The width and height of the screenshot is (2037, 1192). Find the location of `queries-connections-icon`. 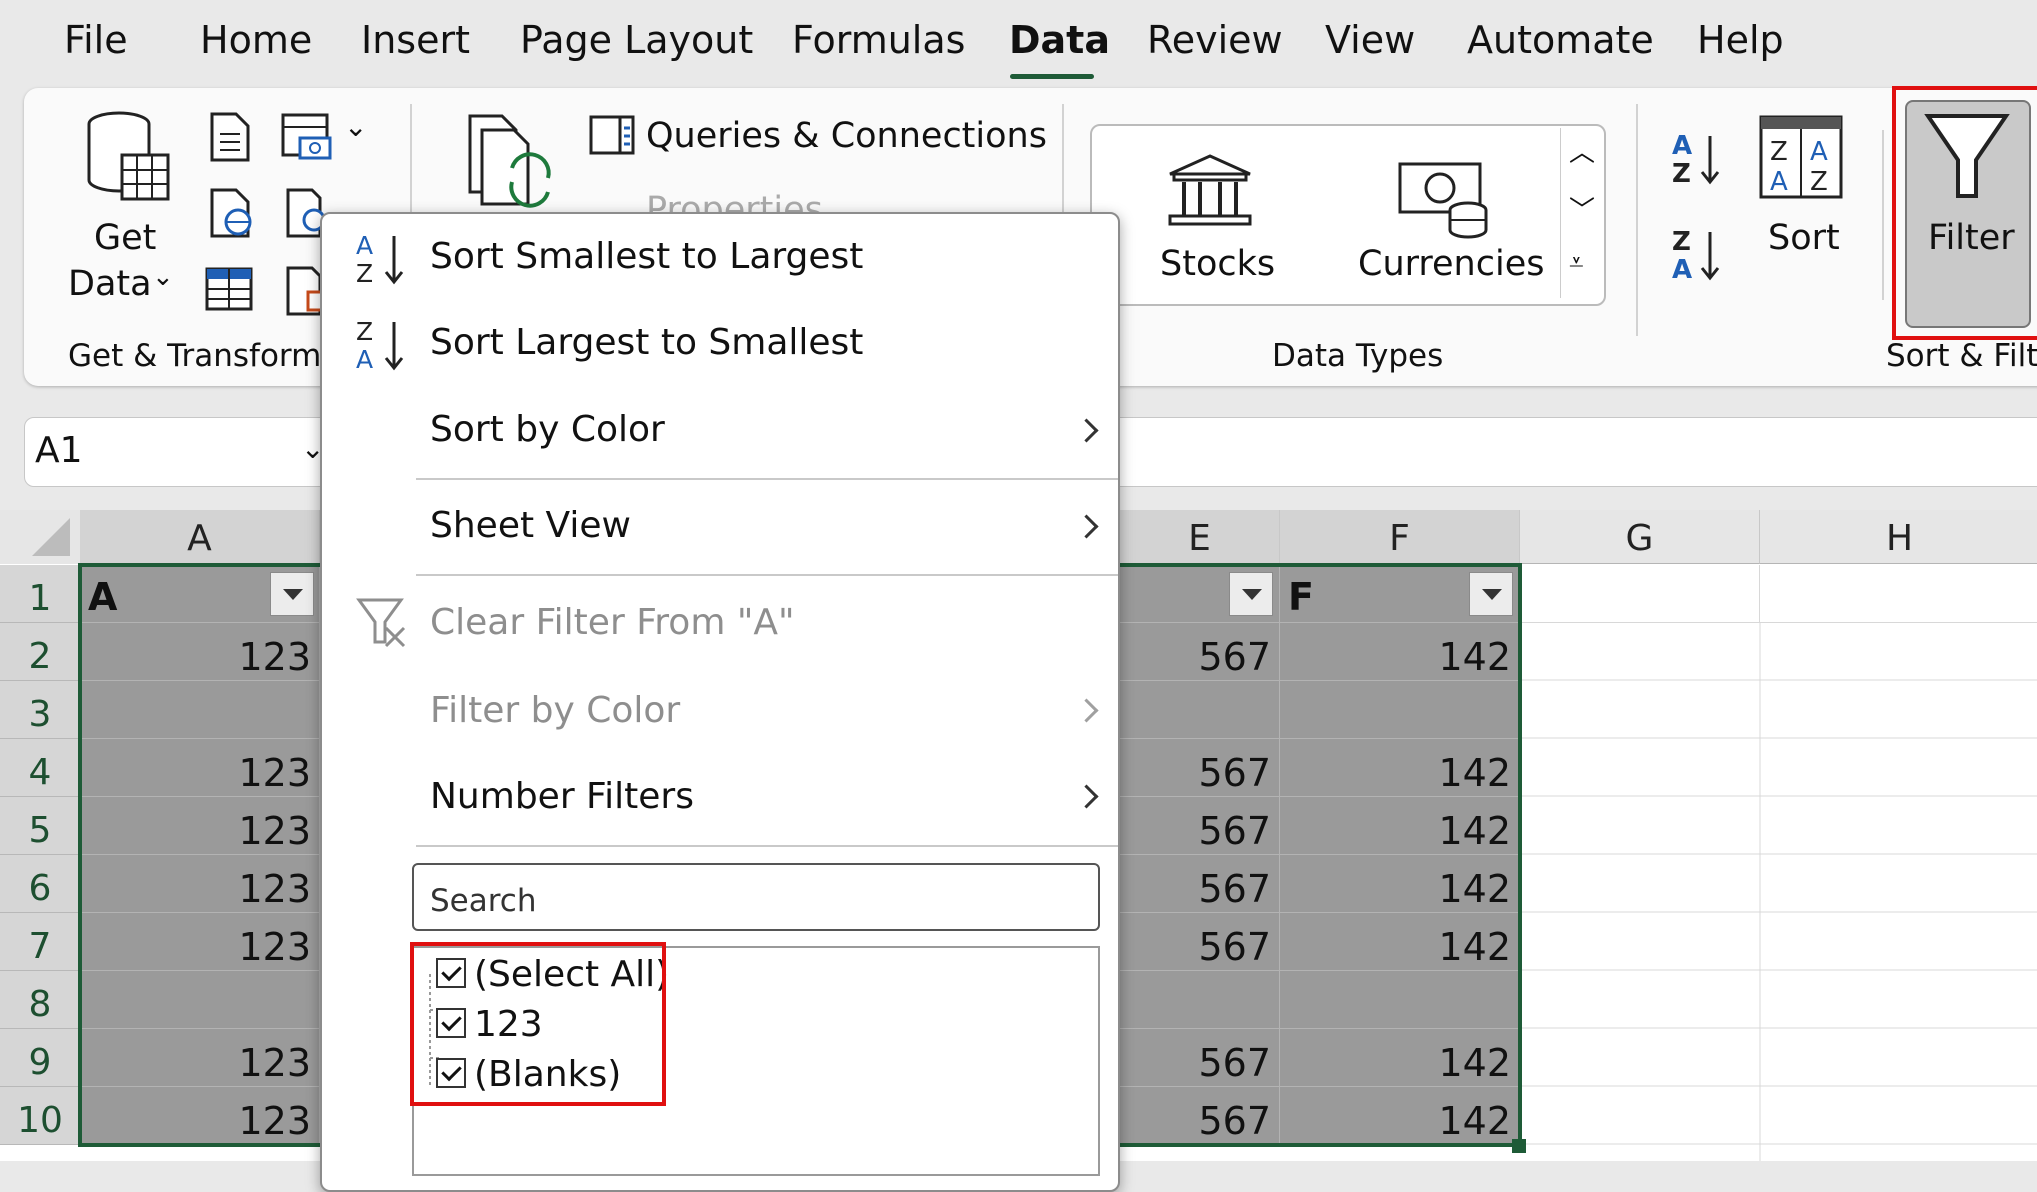

queries-connections-icon is located at coordinates (612, 135).